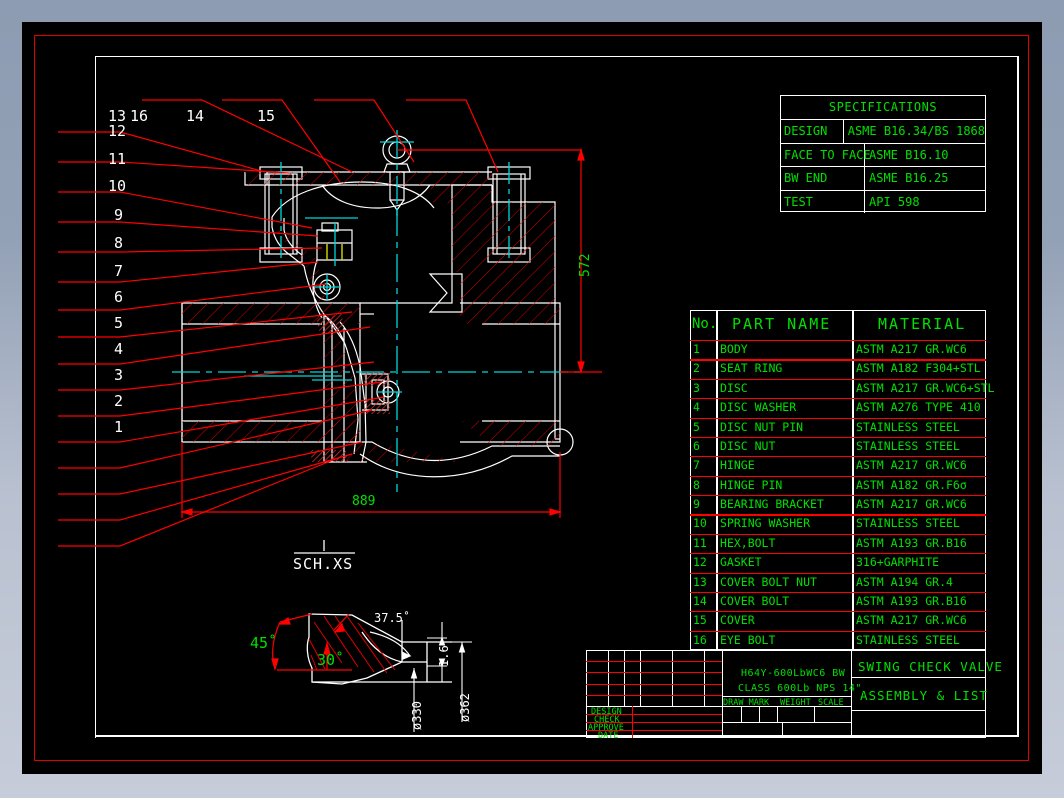 This screenshot has width=1064, height=798. Describe the element at coordinates (585, 265) in the screenshot. I see `dim-overall-height: 572` at that location.